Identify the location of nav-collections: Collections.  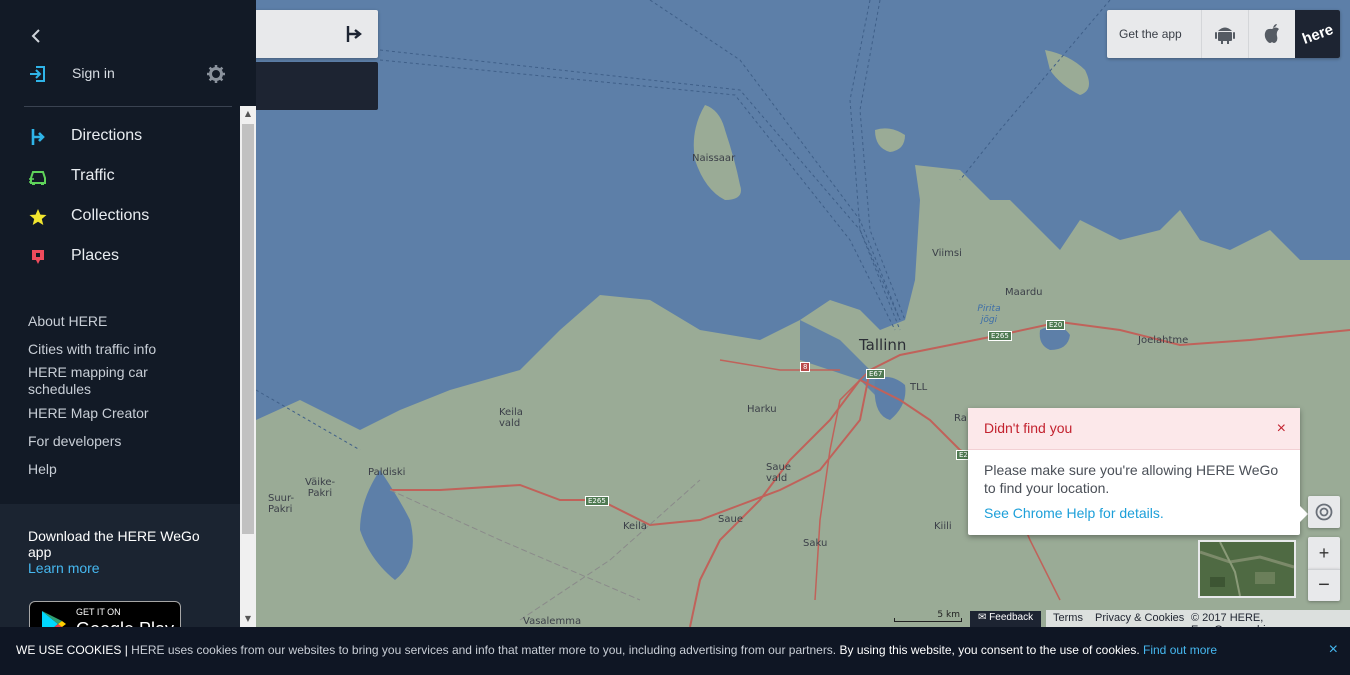
(128, 217).